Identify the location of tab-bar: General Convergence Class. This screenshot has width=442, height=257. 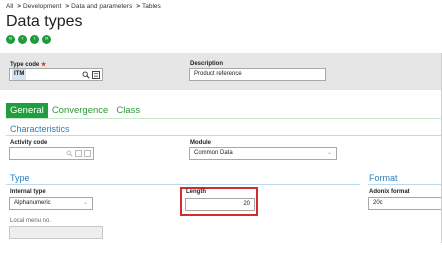
(75, 110).